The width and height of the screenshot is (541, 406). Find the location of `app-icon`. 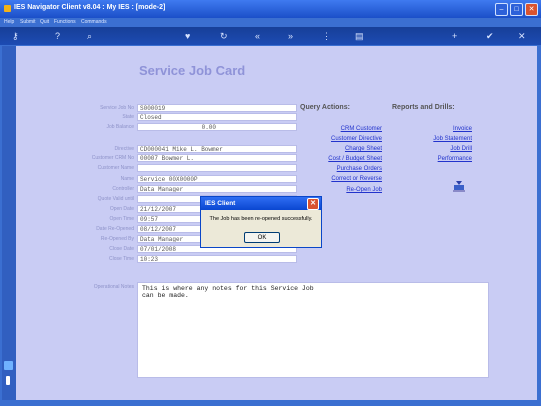

app-icon is located at coordinates (7, 8).